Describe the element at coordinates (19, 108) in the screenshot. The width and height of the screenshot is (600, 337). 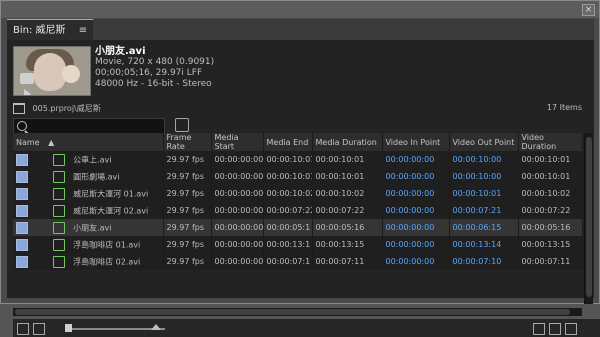
I see `folder-icon` at that location.